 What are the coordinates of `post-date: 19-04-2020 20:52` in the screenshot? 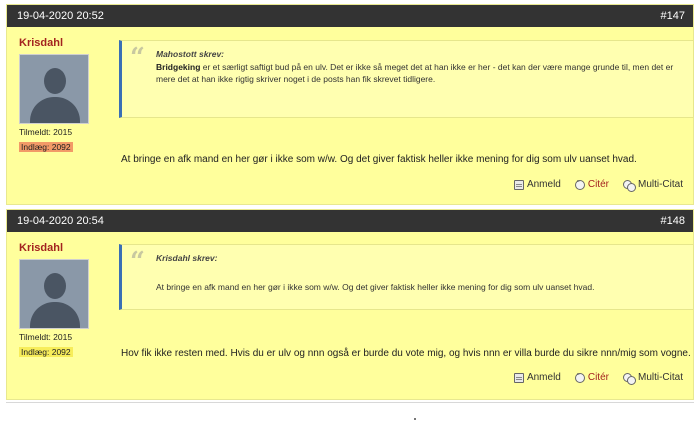 It's located at (60, 16).